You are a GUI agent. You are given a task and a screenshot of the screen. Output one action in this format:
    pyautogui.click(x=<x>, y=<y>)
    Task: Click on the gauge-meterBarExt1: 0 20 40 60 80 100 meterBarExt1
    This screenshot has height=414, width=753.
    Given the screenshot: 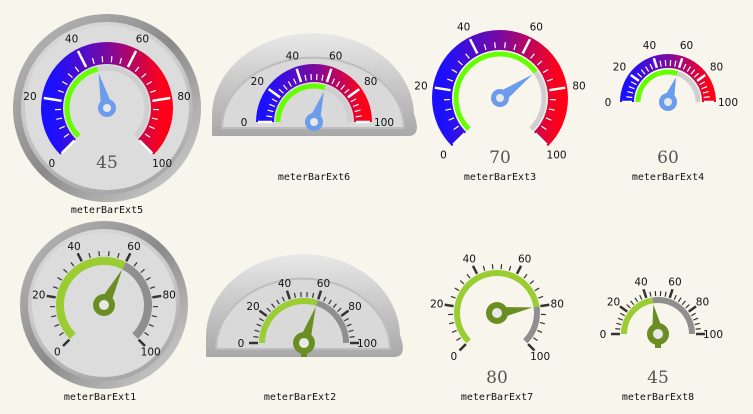 What is the action you would take?
    pyautogui.click(x=104, y=312)
    